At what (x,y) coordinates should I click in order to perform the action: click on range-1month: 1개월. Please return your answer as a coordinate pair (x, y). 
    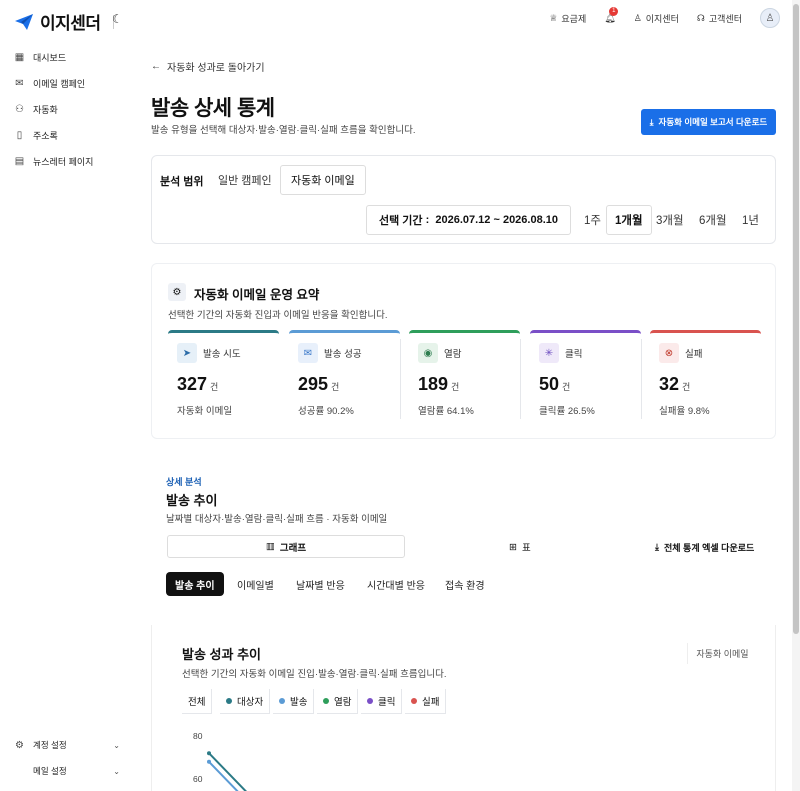
    Looking at the image, I should click on (629, 220).